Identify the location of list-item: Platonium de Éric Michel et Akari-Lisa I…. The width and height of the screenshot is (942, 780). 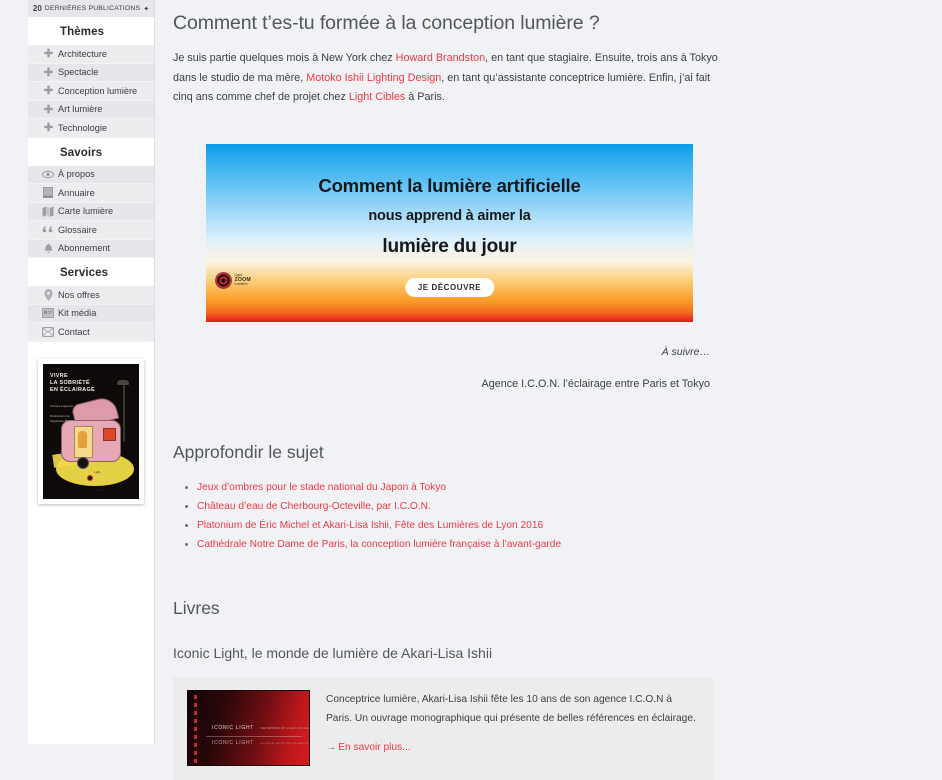
(457, 525).